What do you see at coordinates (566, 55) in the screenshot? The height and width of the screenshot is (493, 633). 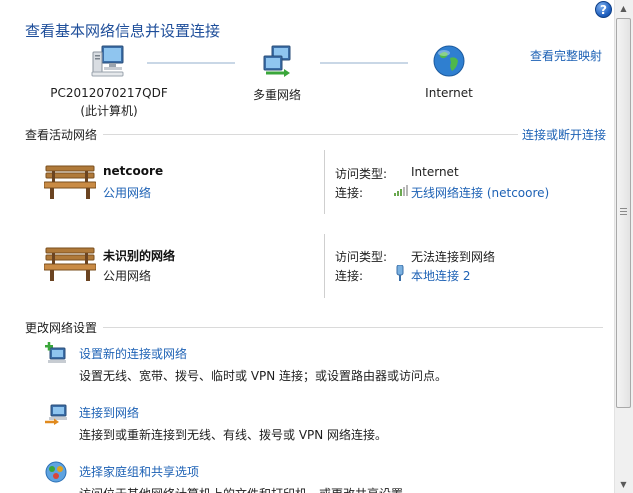 I see `view-full-map-link: 查看完整映射` at bounding box center [566, 55].